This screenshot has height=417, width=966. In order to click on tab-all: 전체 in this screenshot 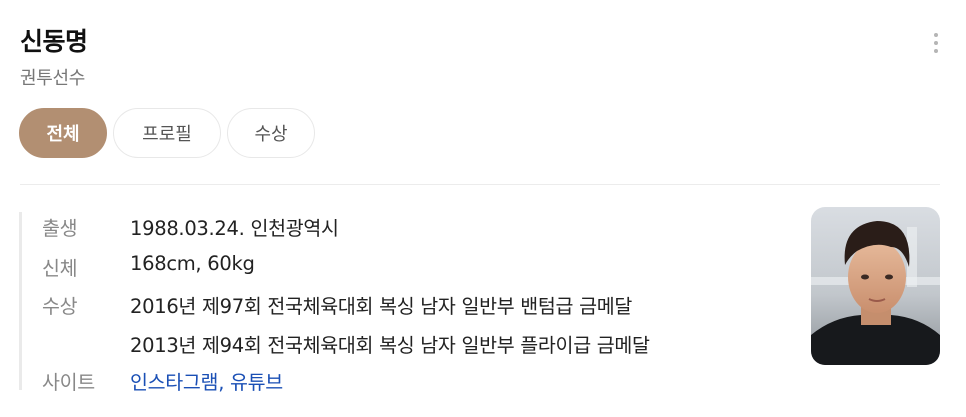, I will do `click(63, 133)`.